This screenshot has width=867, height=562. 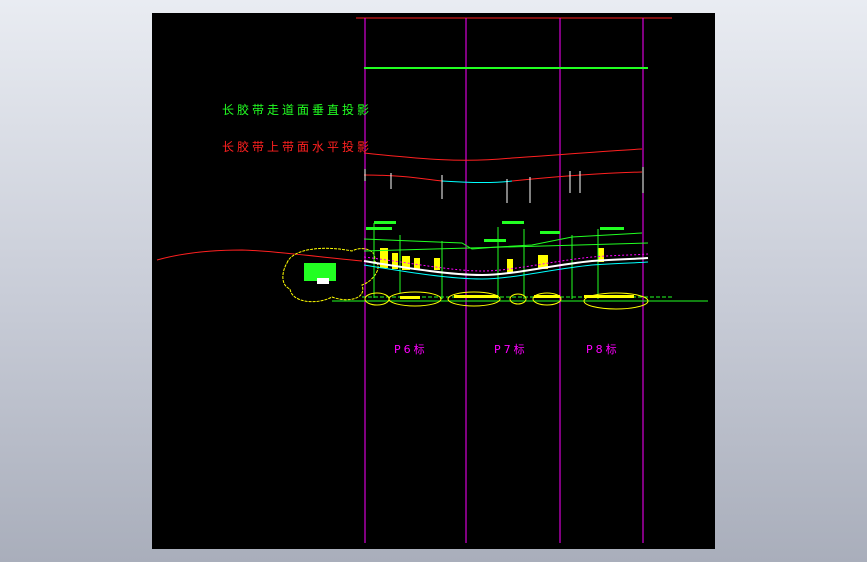 What do you see at coordinates (603, 349) in the screenshot?
I see `section-label-p8: P8标` at bounding box center [603, 349].